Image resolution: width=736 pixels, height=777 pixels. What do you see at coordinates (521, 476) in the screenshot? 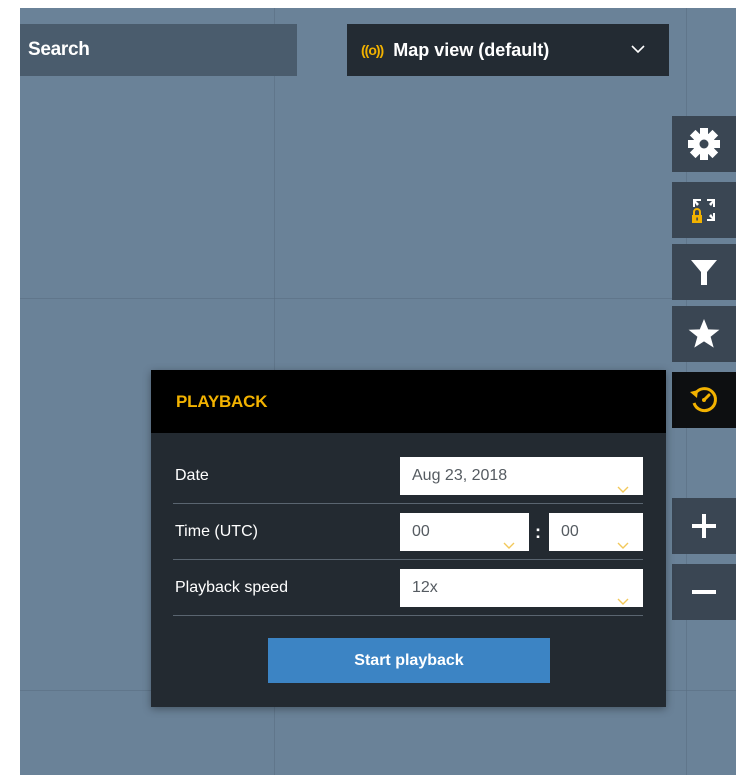
I see `date-select: Aug 23, 2018` at bounding box center [521, 476].